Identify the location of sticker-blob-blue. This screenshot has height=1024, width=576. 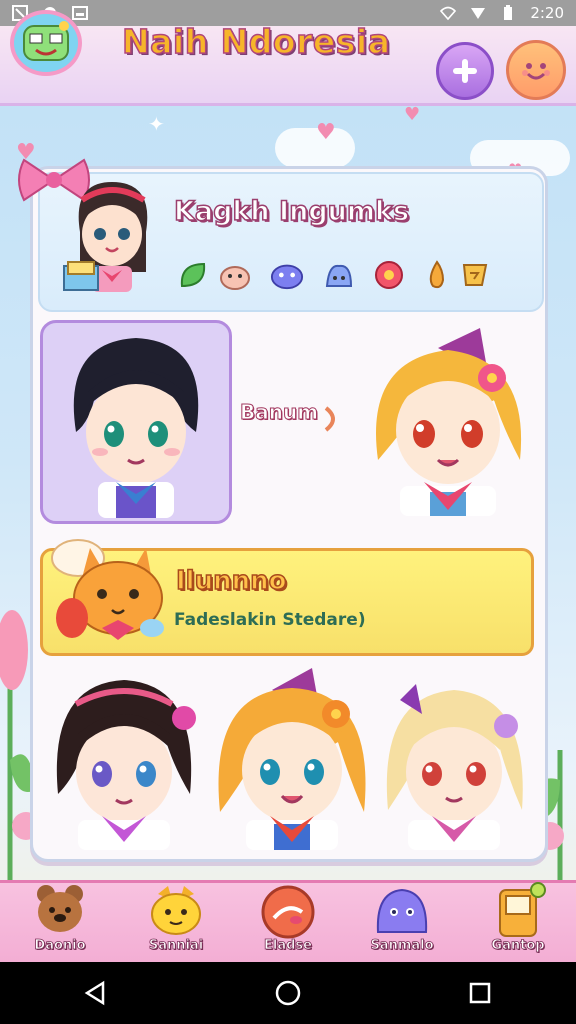
(339, 275).